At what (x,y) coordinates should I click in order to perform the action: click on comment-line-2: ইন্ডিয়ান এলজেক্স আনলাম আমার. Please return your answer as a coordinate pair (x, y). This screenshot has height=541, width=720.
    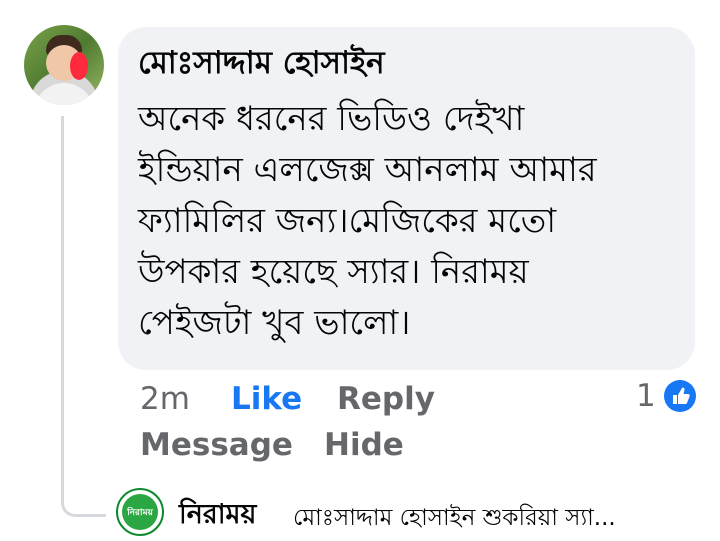
    Looking at the image, I should click on (367, 170).